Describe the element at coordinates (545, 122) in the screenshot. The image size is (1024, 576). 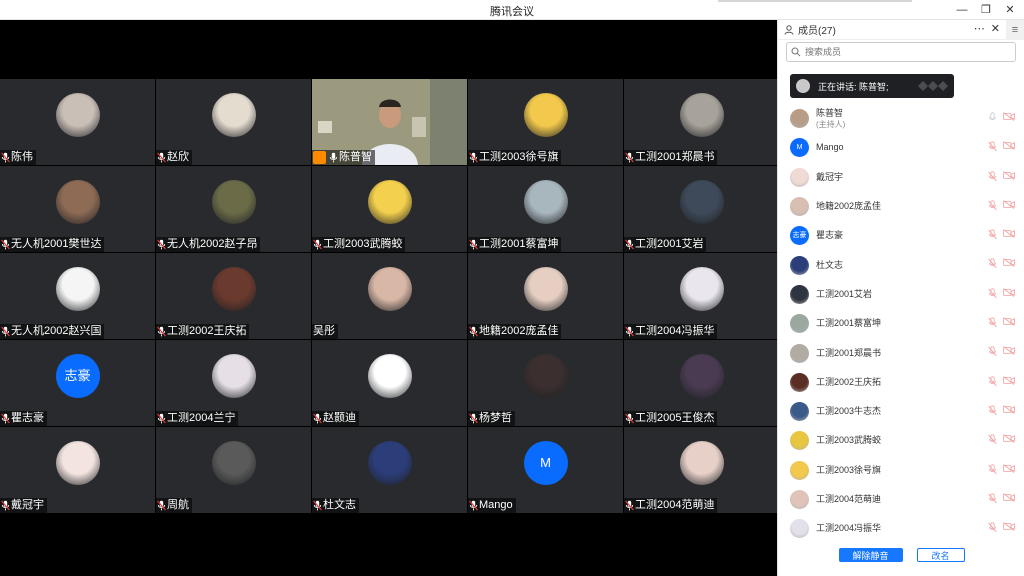
I see `participant-tile: 工测2003徐号旗` at that location.